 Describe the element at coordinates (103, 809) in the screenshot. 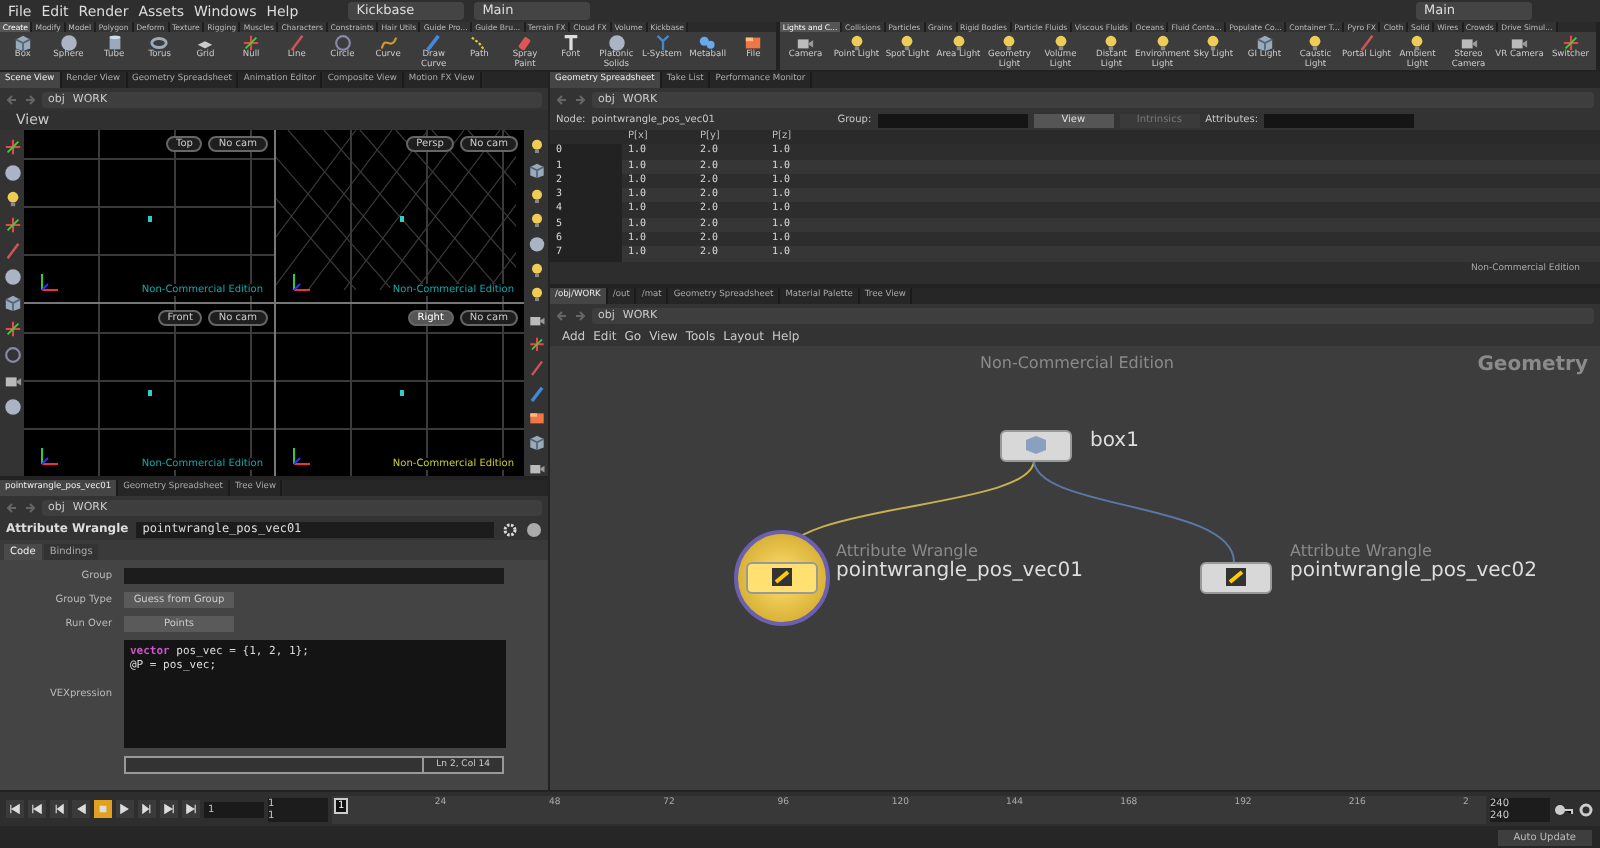

I see `stop-icon` at that location.